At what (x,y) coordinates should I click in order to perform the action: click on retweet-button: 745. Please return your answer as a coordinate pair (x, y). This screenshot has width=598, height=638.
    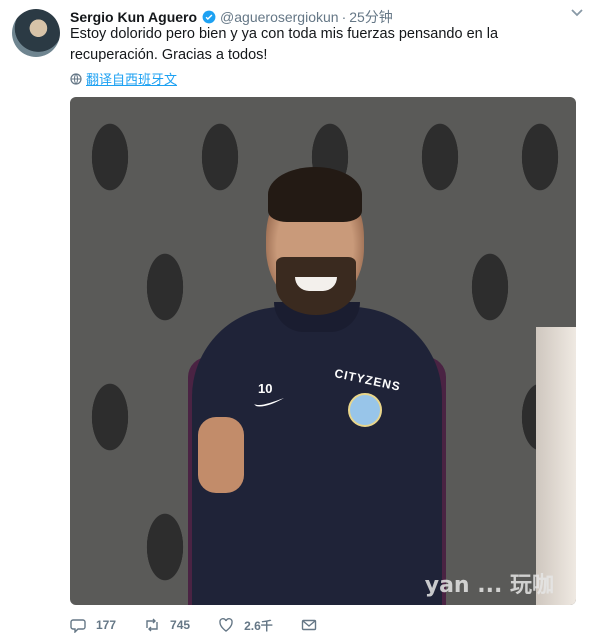
    Looking at the image, I should click on (167, 625).